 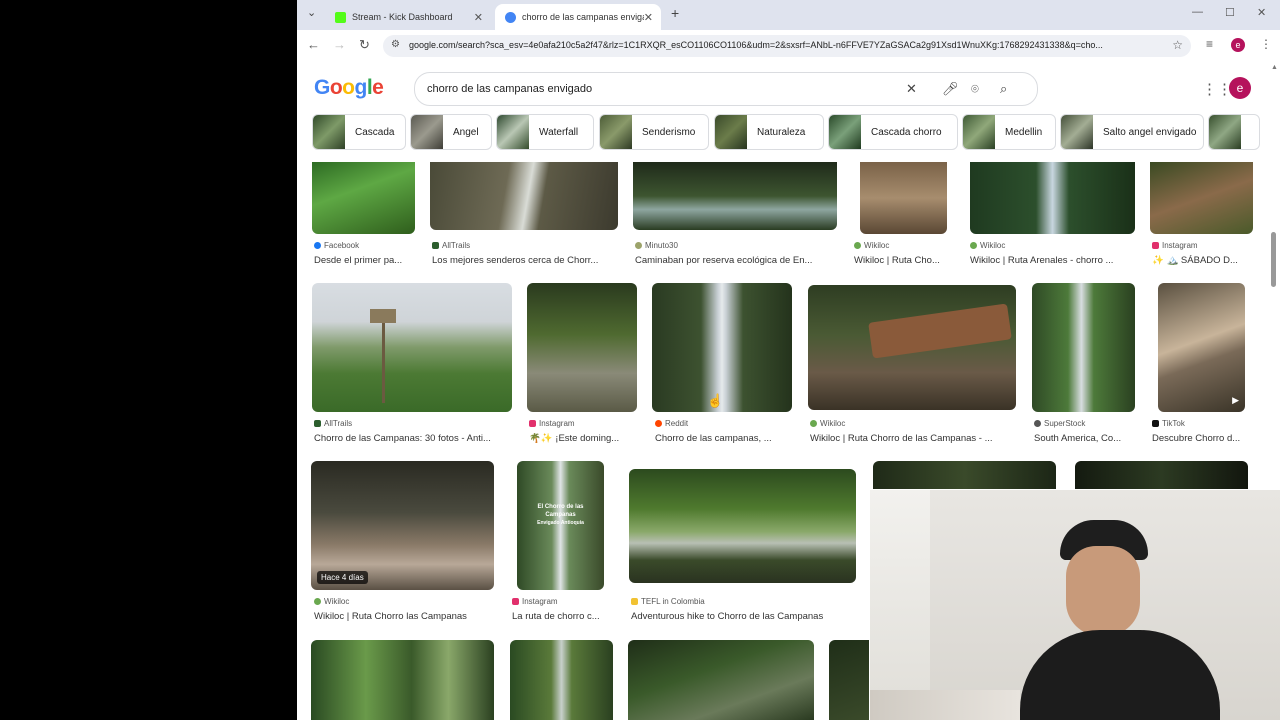 I want to click on forward-arrow-icon: →, so click(x=339, y=44).